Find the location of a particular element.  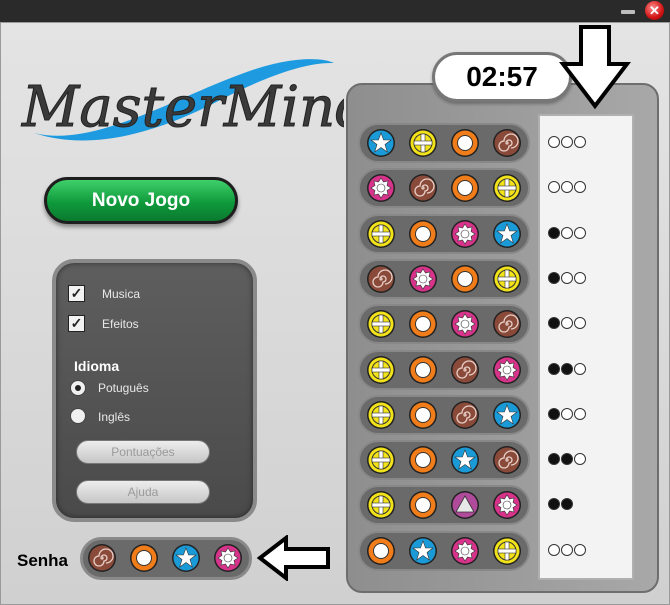

secret-orange-ring-peg is located at coordinates (144, 558).